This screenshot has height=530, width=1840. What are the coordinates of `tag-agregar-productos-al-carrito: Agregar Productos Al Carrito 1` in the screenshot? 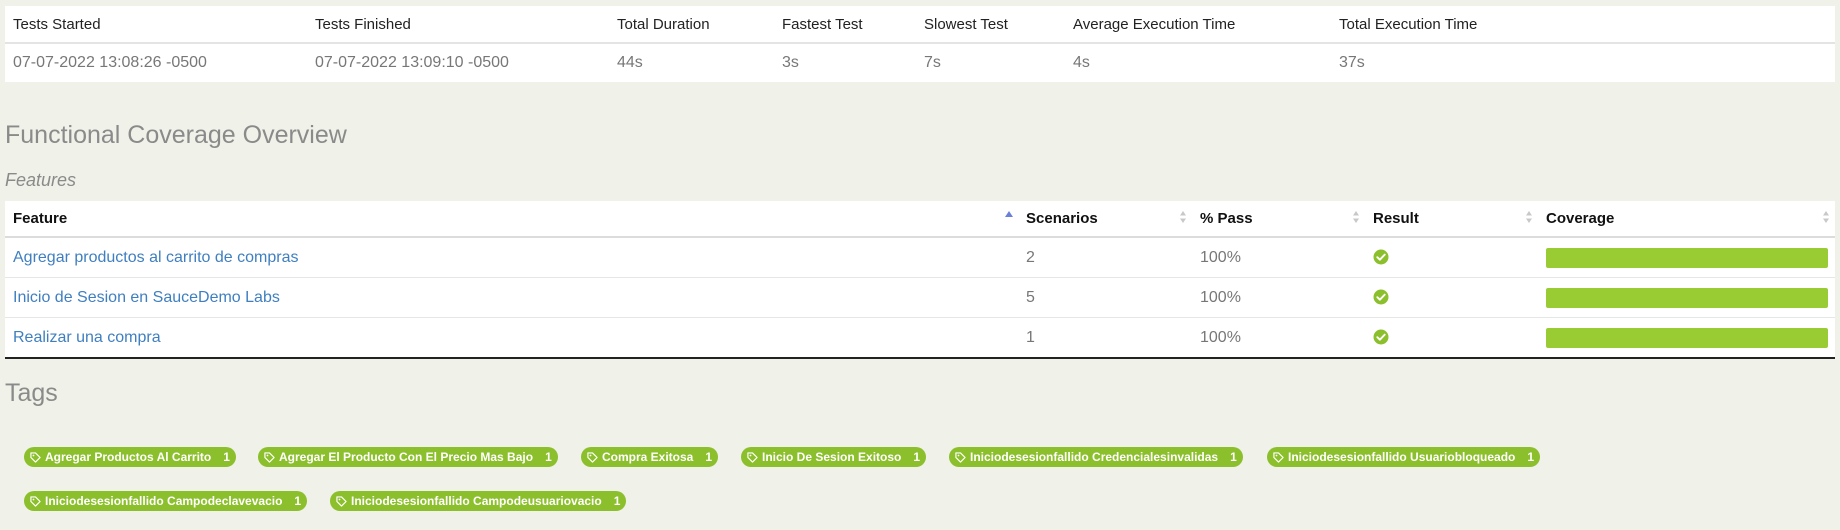 It's located at (130, 457).